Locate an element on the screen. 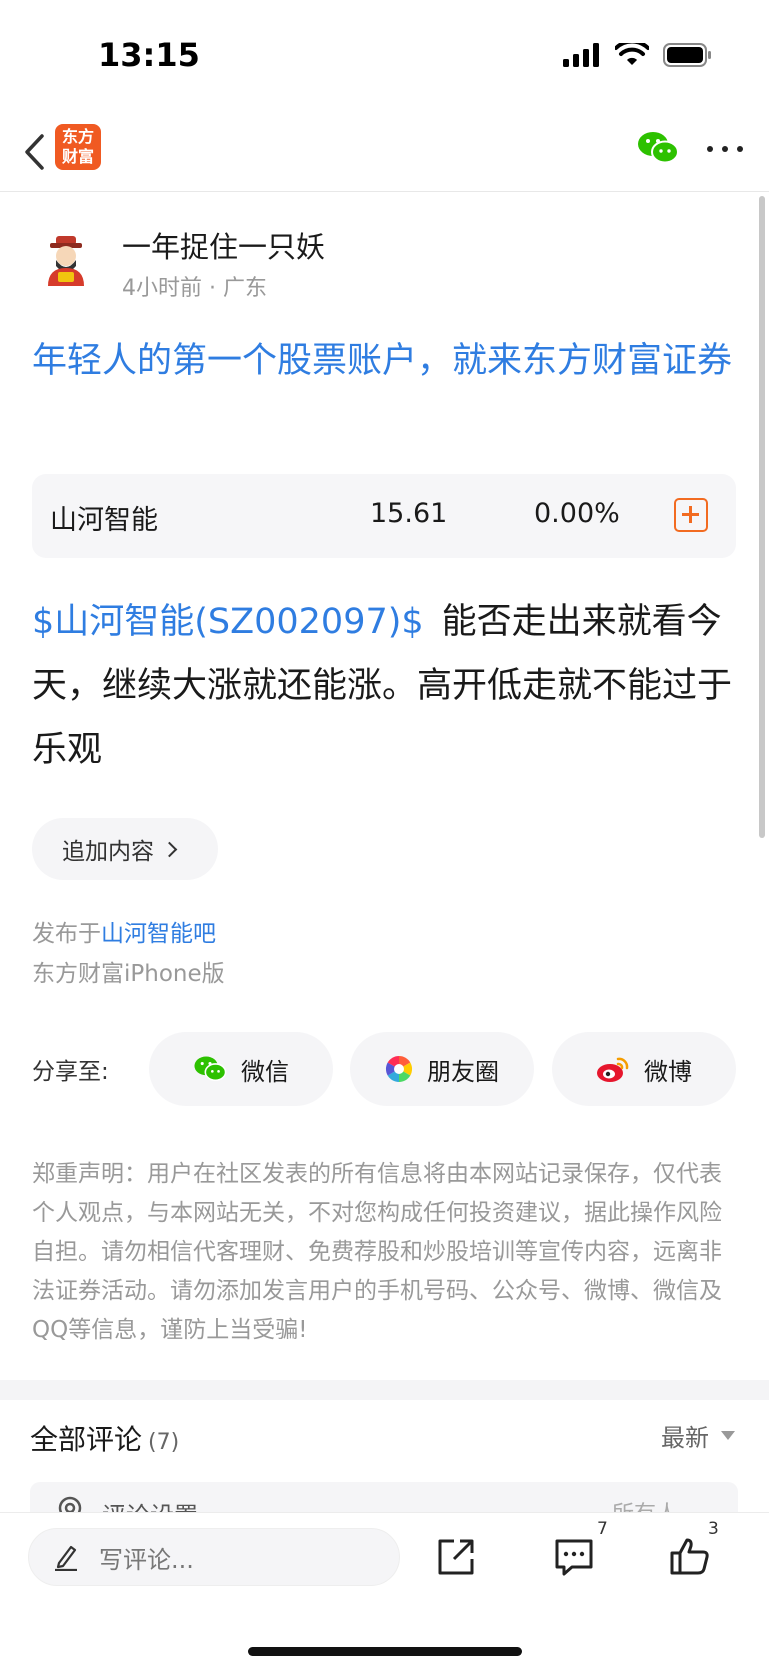  status-time: 13:15 is located at coordinates (149, 55).